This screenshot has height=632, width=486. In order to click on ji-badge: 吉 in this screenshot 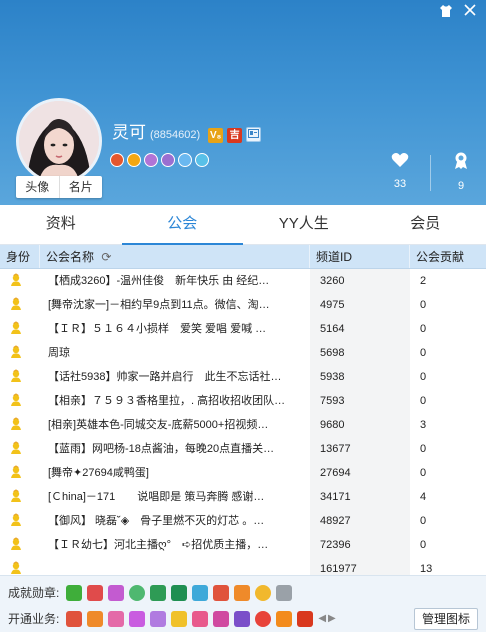, I will do `click(235, 135)`.